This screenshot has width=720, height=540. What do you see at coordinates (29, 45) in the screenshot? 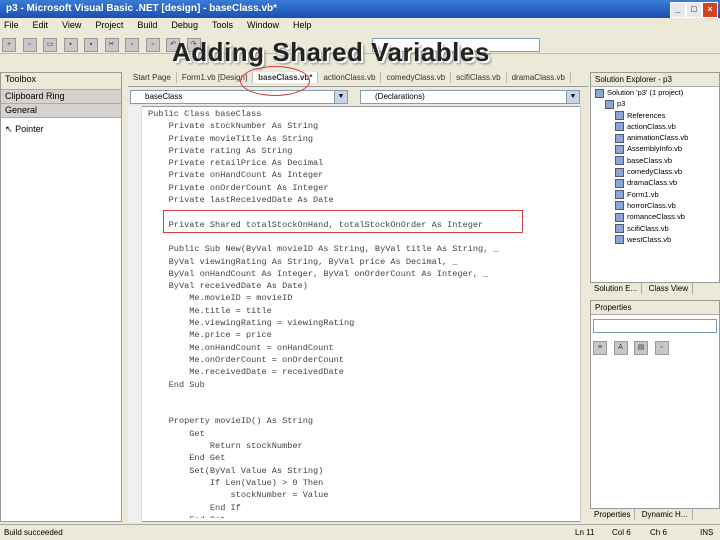
I see `add-item-icon: ▫` at bounding box center [29, 45].